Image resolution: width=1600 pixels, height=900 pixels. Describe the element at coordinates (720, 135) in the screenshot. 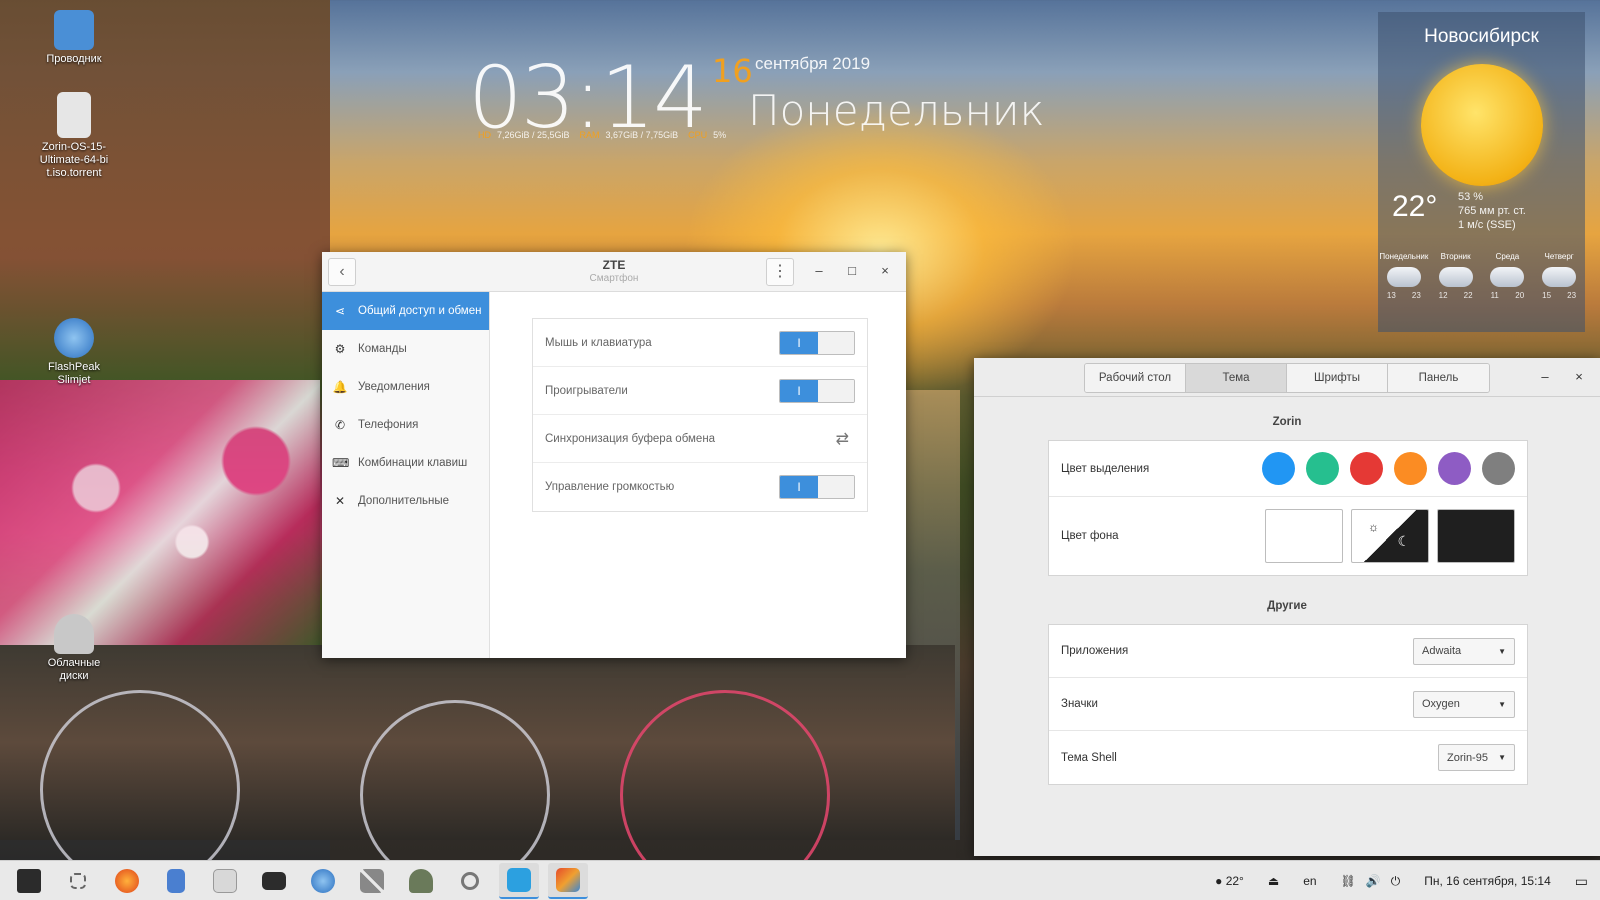

I see `cpu-value: 5%` at that location.